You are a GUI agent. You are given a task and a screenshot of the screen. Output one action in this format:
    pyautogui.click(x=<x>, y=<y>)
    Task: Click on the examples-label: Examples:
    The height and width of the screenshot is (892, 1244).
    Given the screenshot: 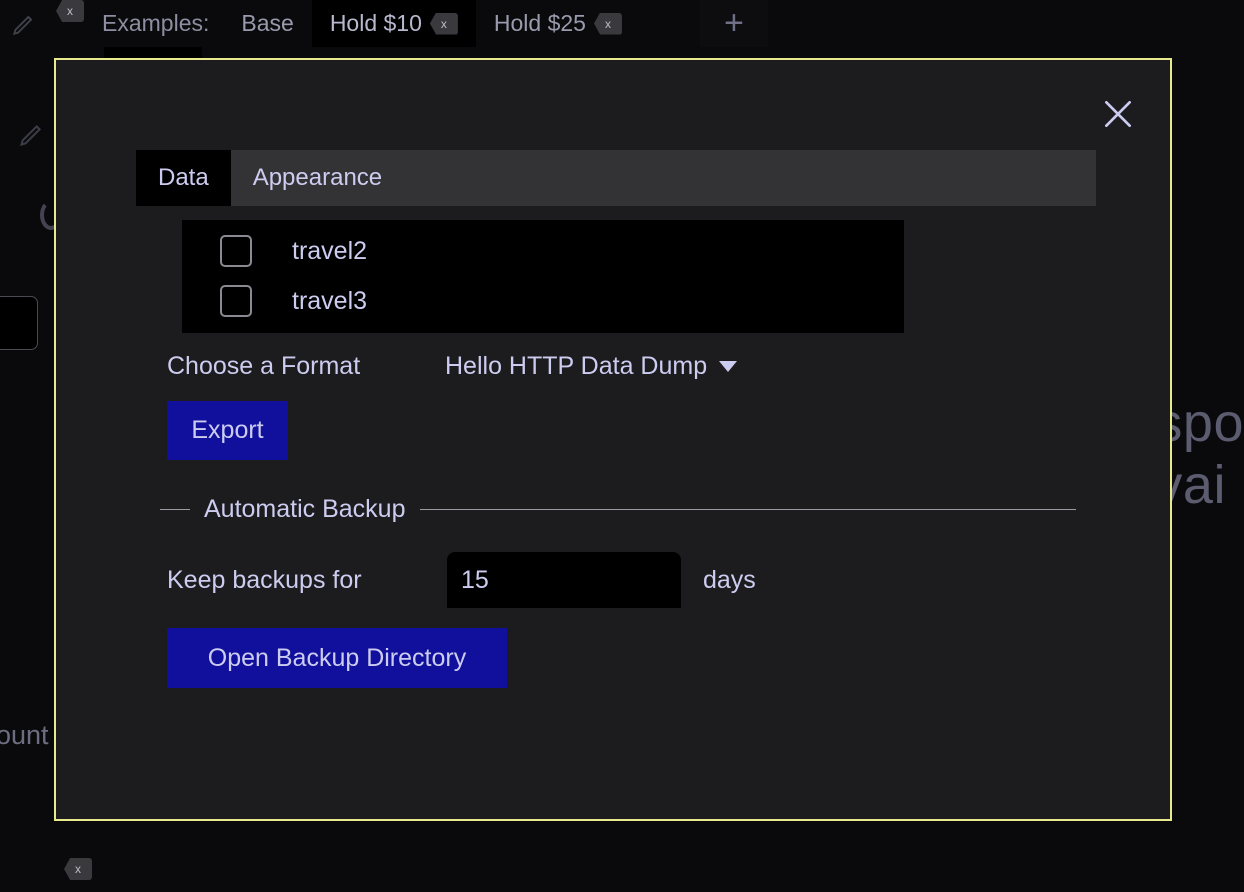 What is the action you would take?
    pyautogui.click(x=153, y=23)
    